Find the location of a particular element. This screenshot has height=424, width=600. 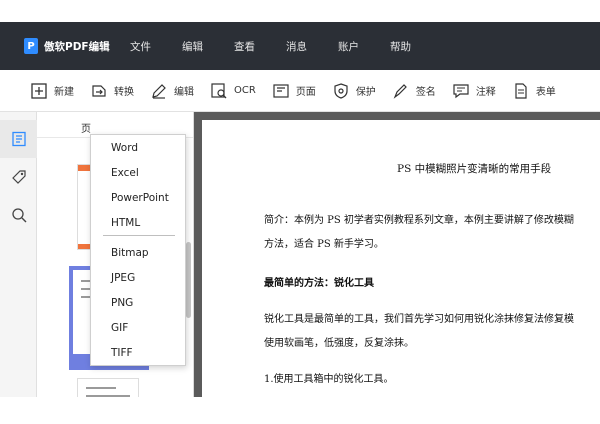

menu-file: 文件 is located at coordinates (156, 46).